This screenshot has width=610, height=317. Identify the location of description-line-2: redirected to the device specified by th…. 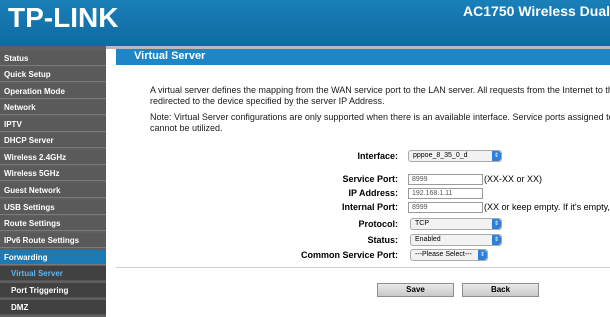
(267, 101).